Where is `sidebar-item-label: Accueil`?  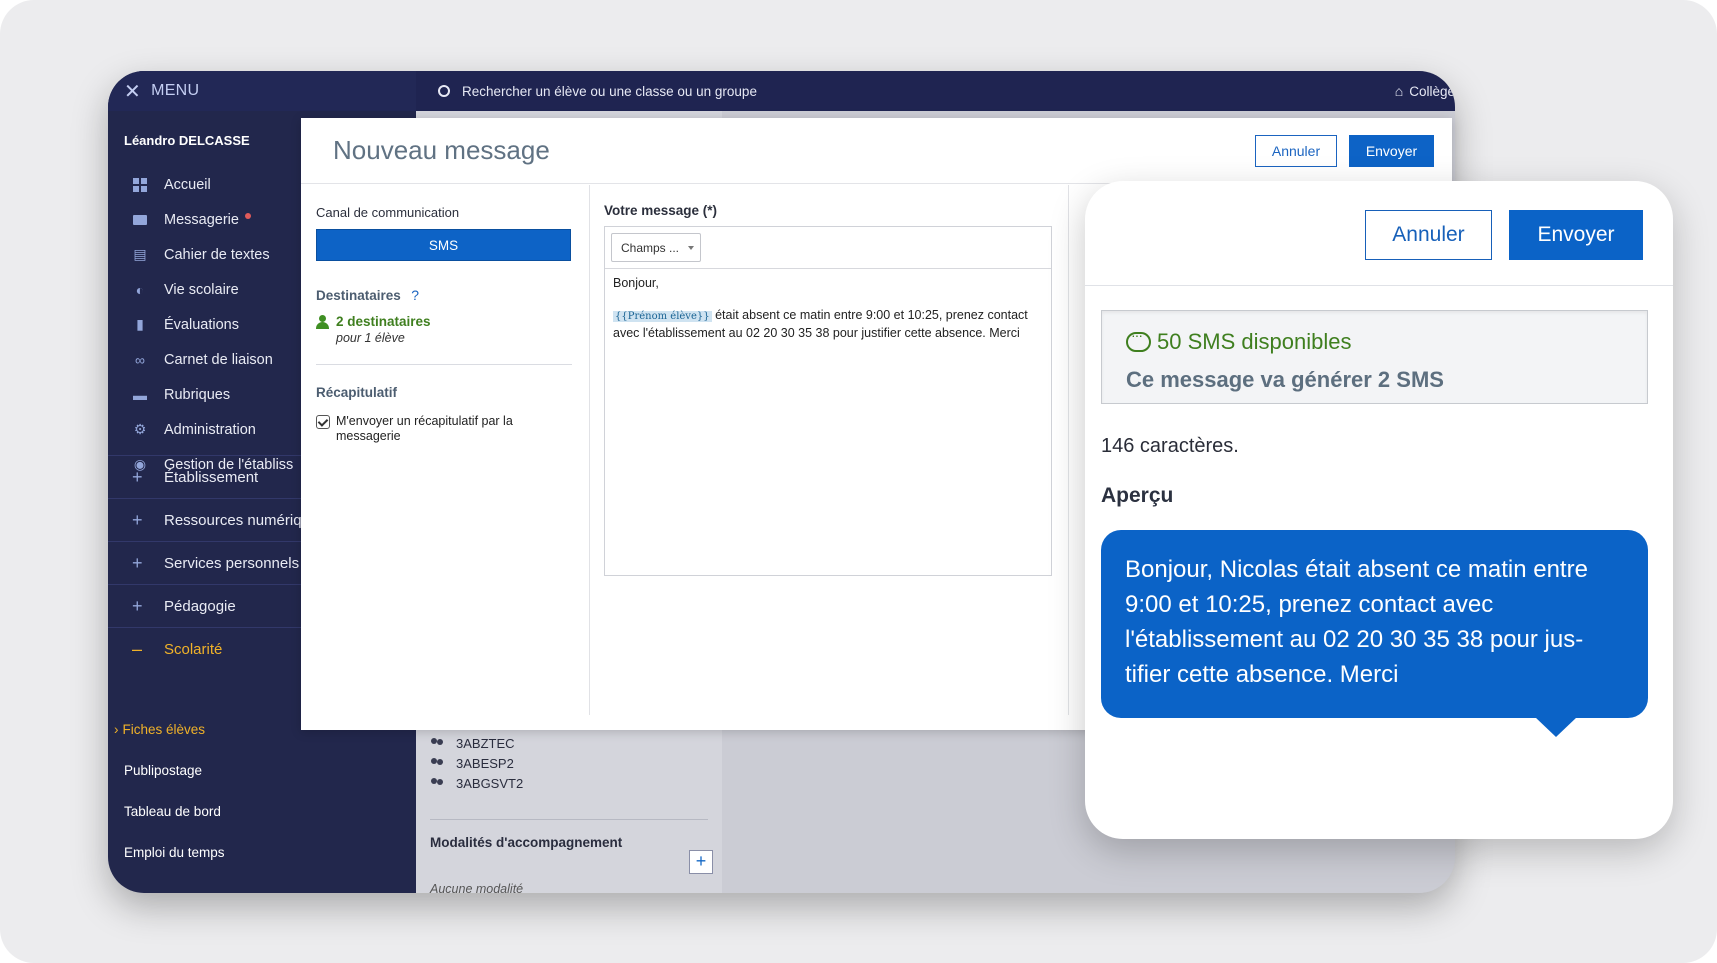
sidebar-item-label: Accueil is located at coordinates (187, 184).